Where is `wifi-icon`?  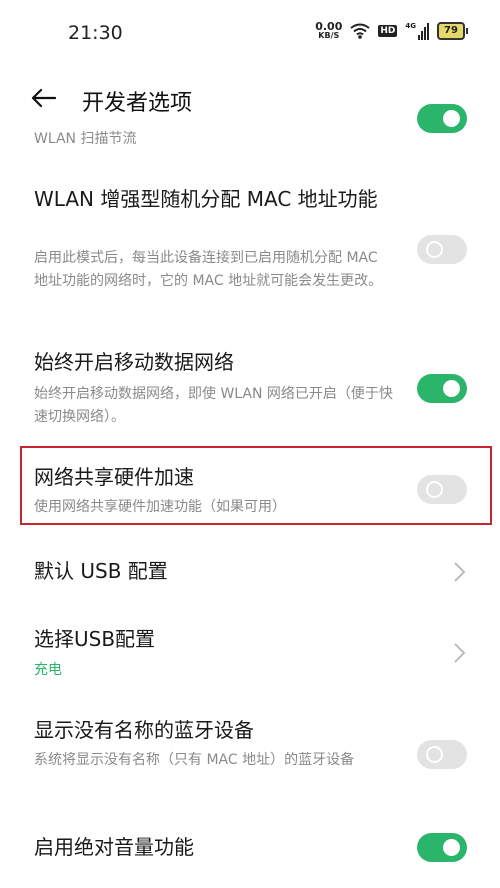
wifi-icon is located at coordinates (360, 31).